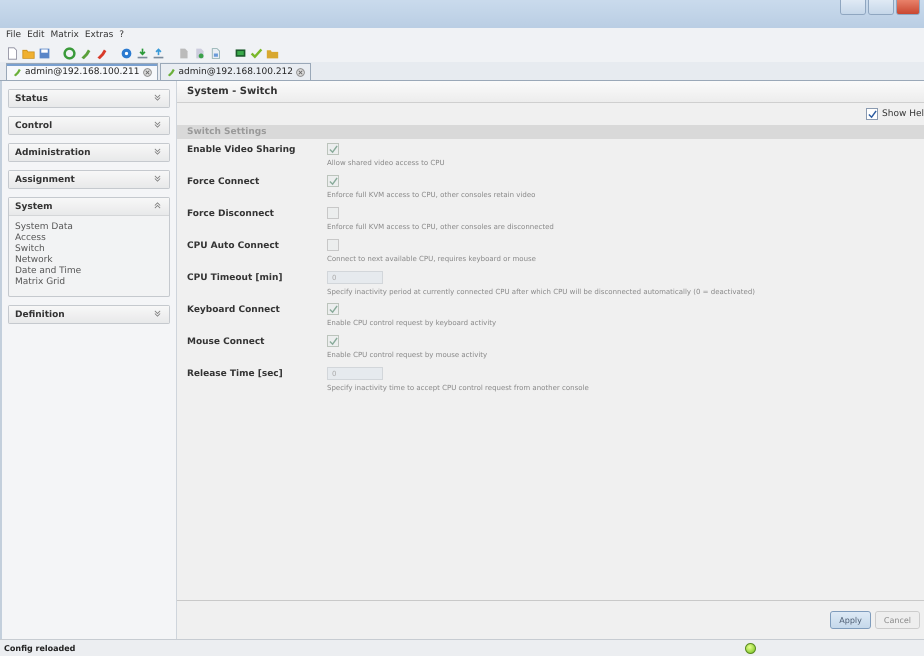  Describe the element at coordinates (89, 206) in the screenshot. I see `panel-header: System` at that location.